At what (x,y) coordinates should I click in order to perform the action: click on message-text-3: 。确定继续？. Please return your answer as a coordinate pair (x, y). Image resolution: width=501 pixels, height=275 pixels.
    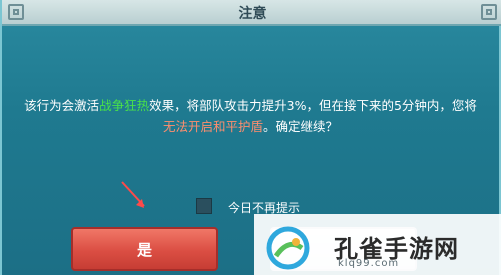
    Looking at the image, I should click on (301, 126).